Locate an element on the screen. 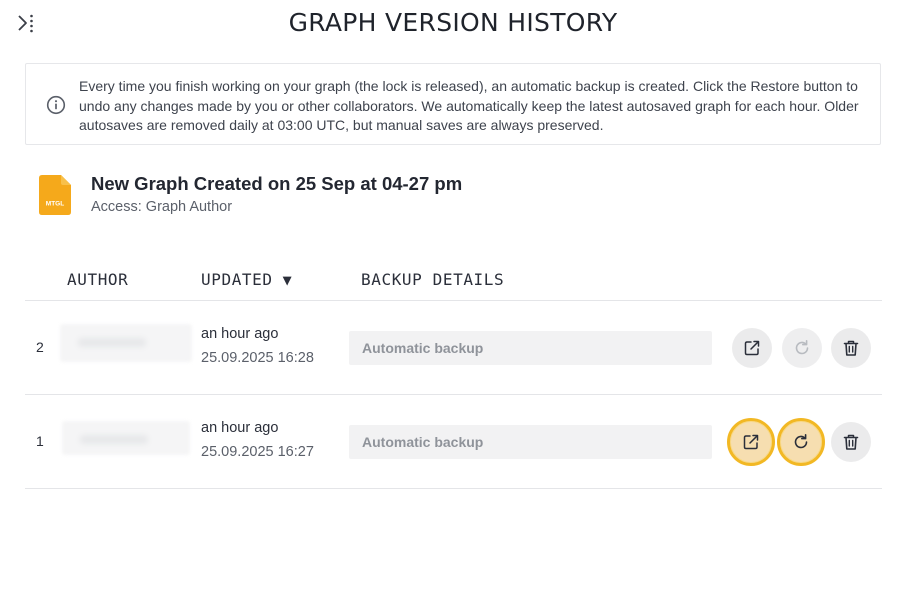 The height and width of the screenshot is (604, 910). sort-descending-icon: ▼ is located at coordinates (287, 280).